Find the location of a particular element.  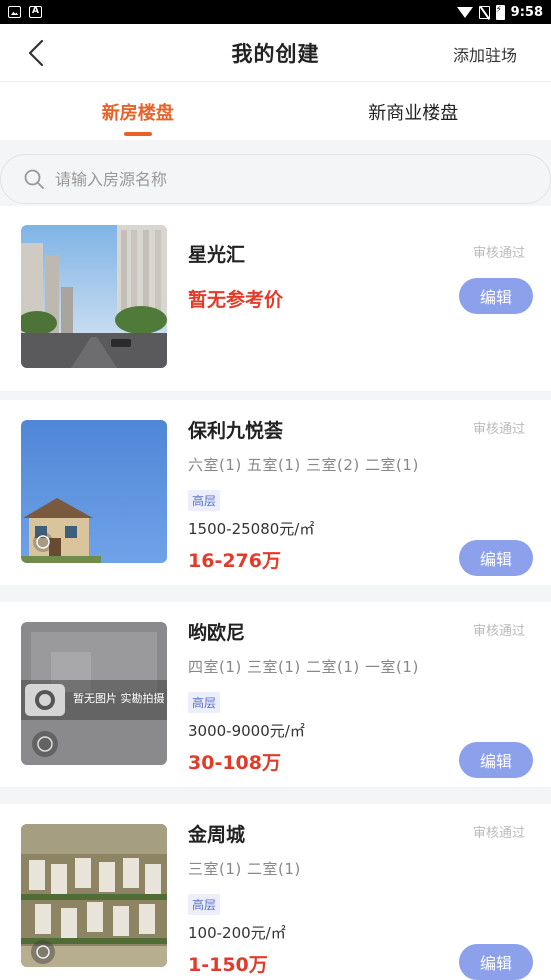

status-time: 9:58 is located at coordinates (526, 12).